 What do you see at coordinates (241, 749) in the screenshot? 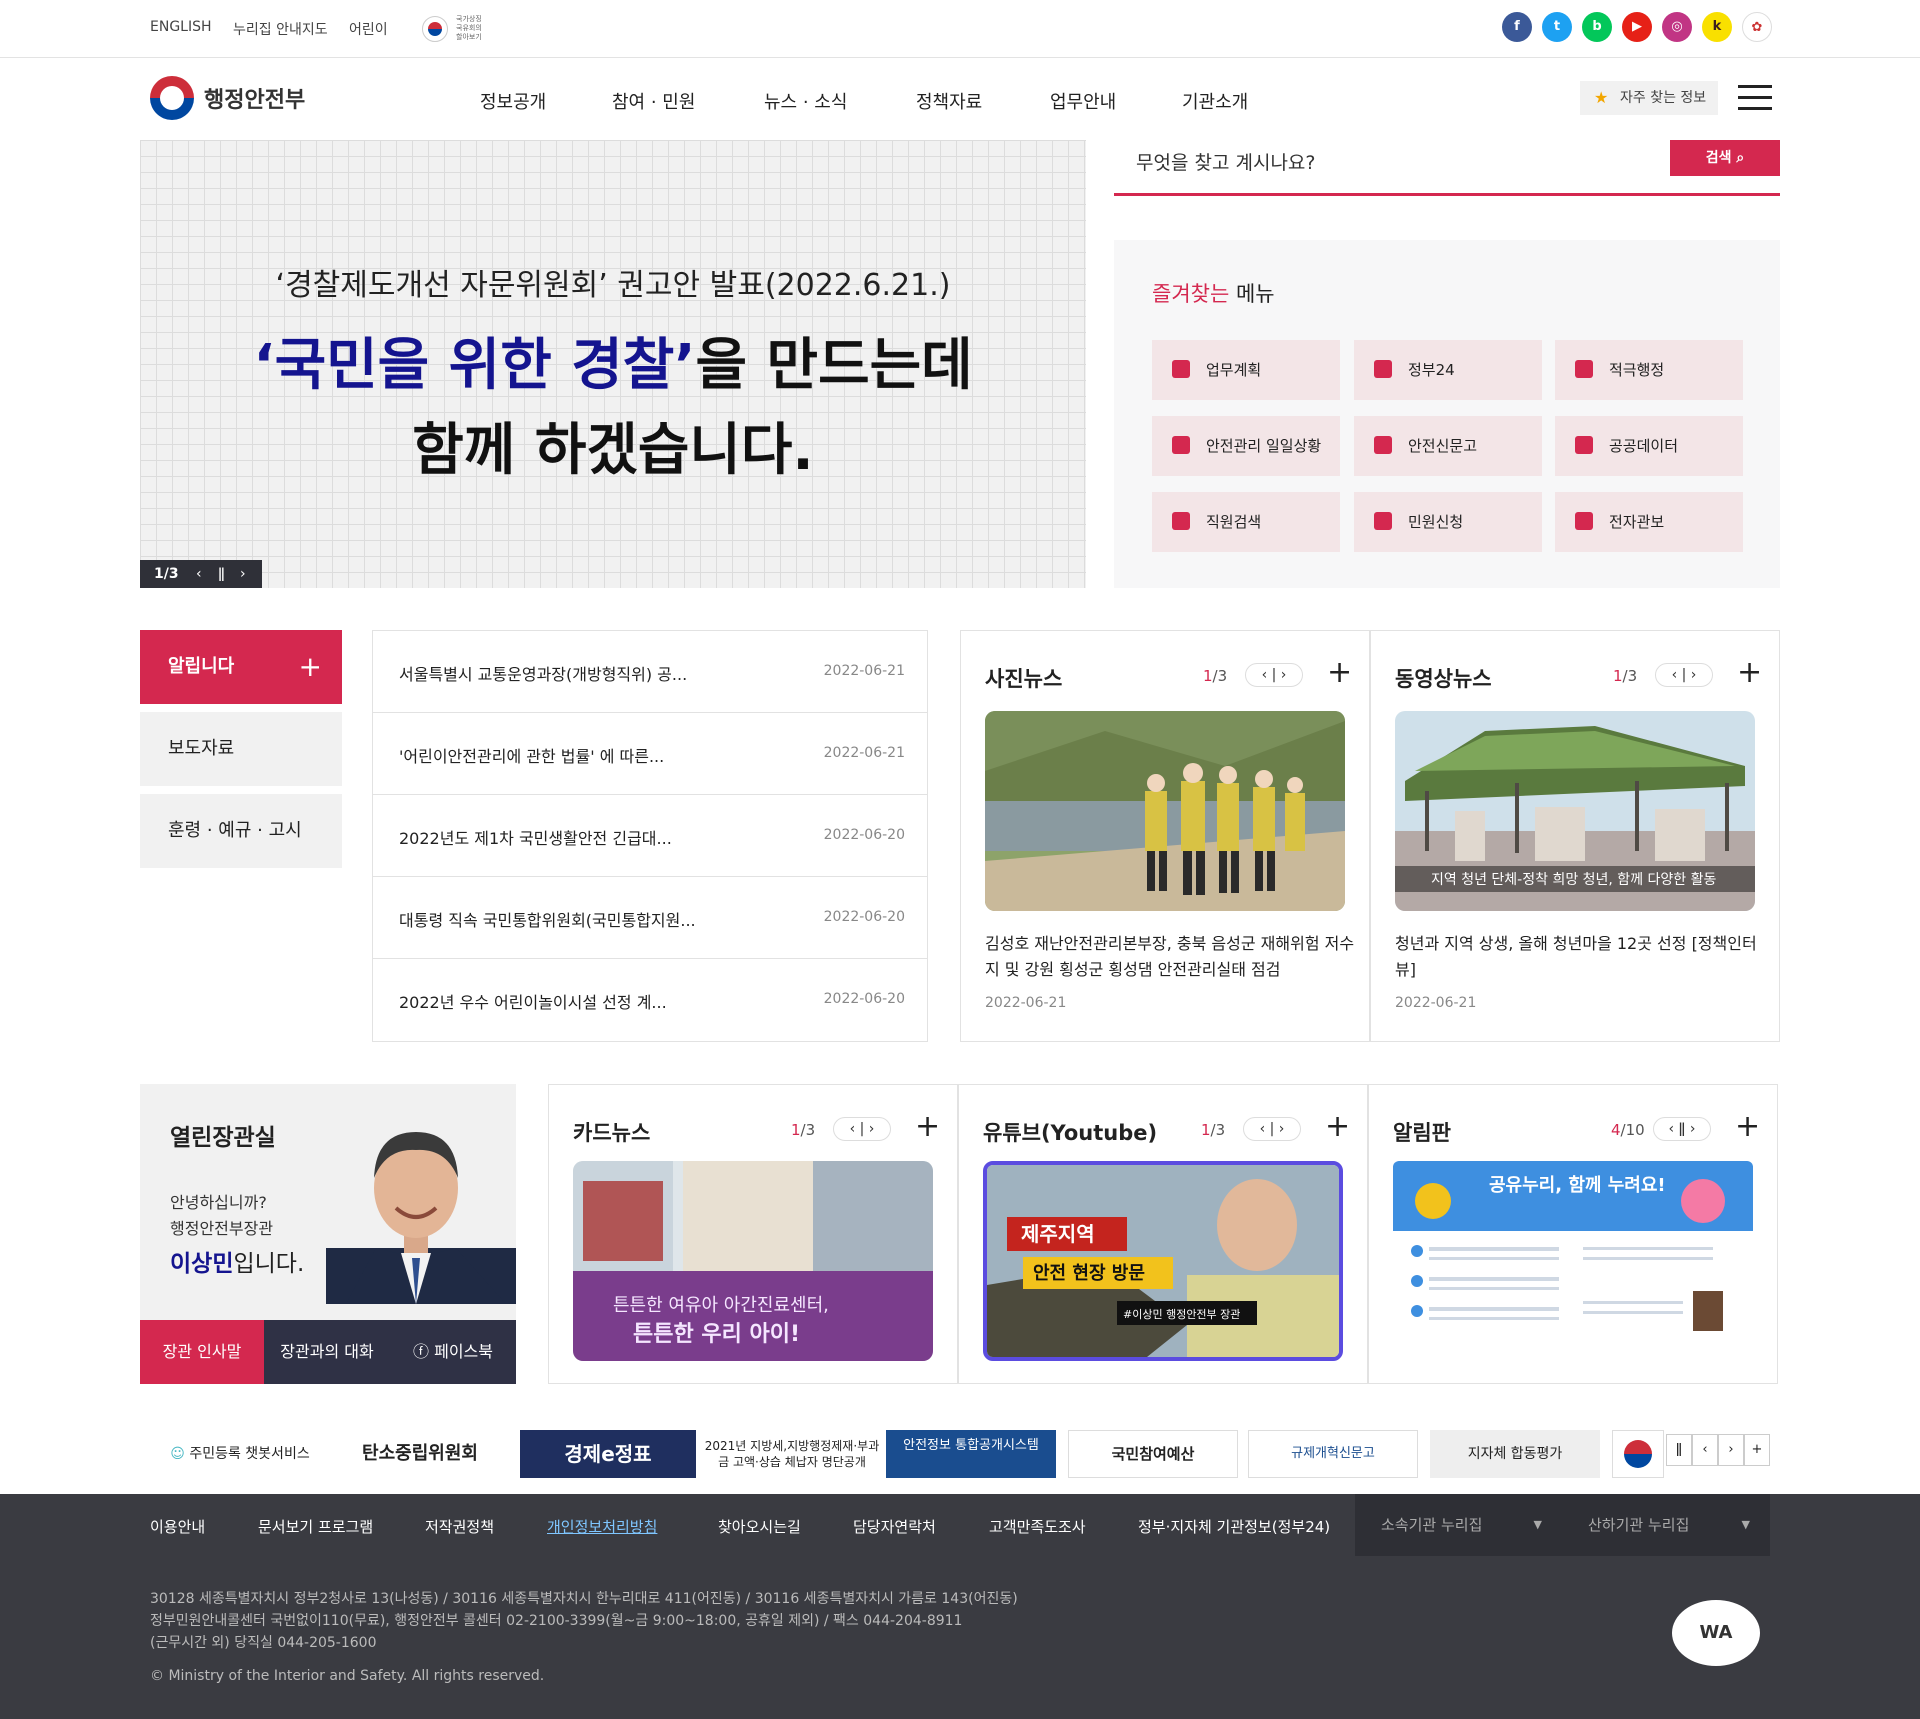
I see `tab-press-release: 보도자료` at bounding box center [241, 749].